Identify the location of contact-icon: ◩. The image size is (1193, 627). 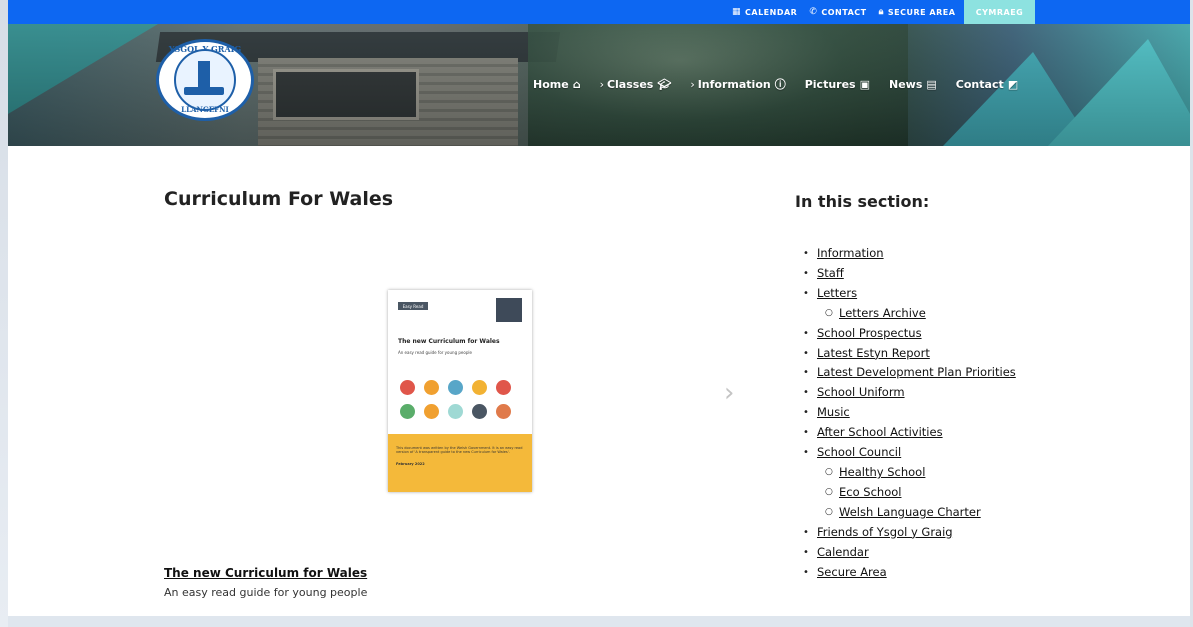
(1013, 84).